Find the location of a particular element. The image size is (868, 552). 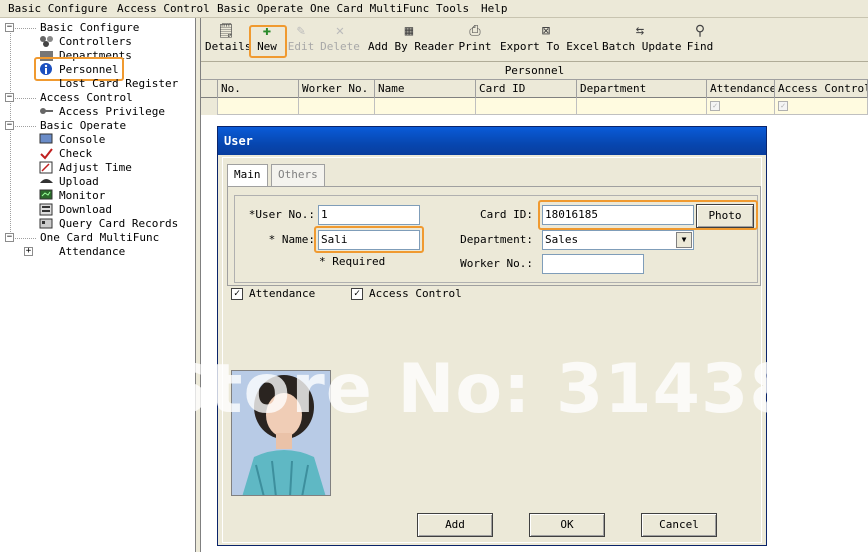

add-button: Add is located at coordinates (455, 525).